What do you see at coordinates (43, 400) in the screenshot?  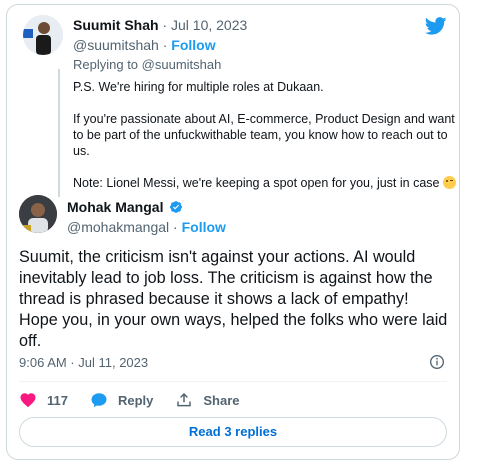 I see `like-button: 117` at bounding box center [43, 400].